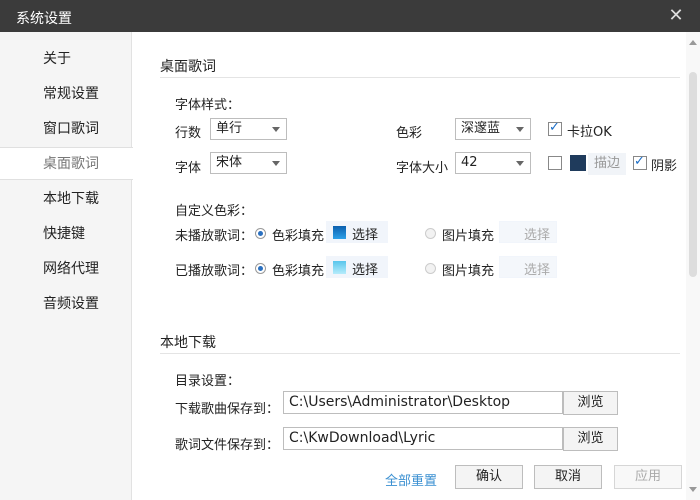 This screenshot has width=700, height=500. I want to click on lyric-path-input: C:\KwDownload\Lyric, so click(423, 438).